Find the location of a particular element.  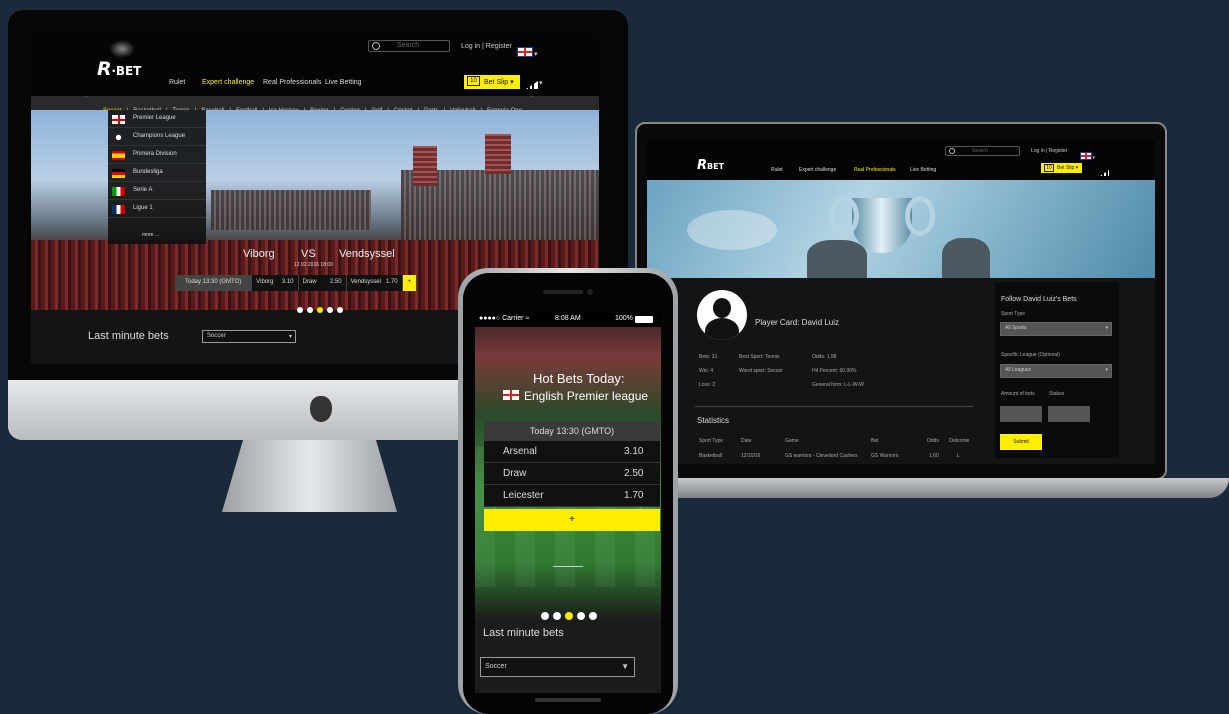

signal-icon is located at coordinates (532, 85).